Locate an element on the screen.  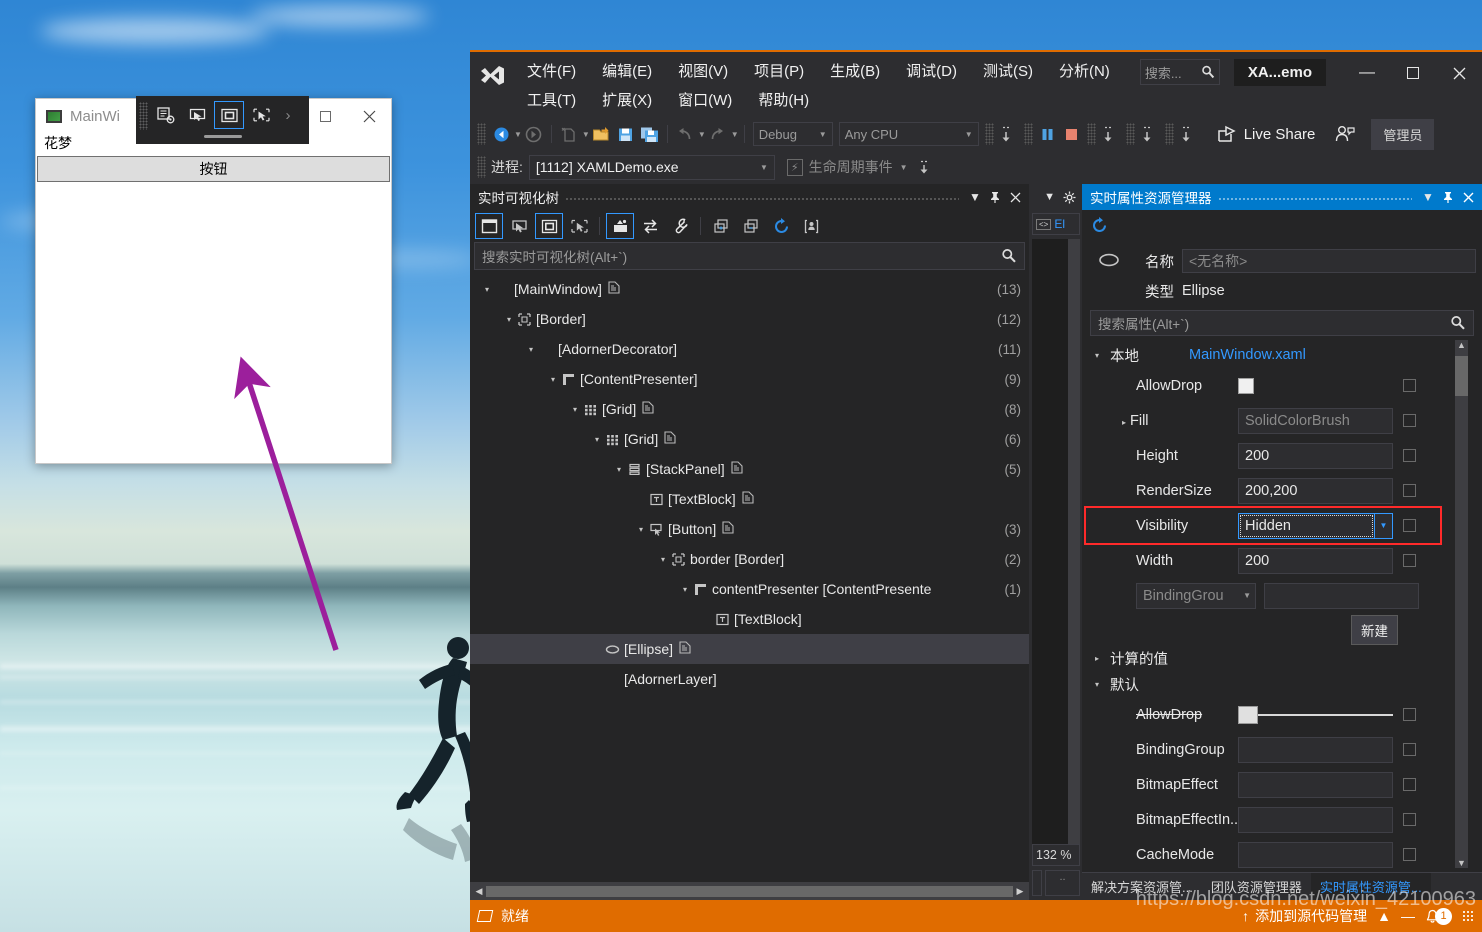
wpf-sample-window: MainWi › 花梦 按钮 is located at coordinates (213, 280).